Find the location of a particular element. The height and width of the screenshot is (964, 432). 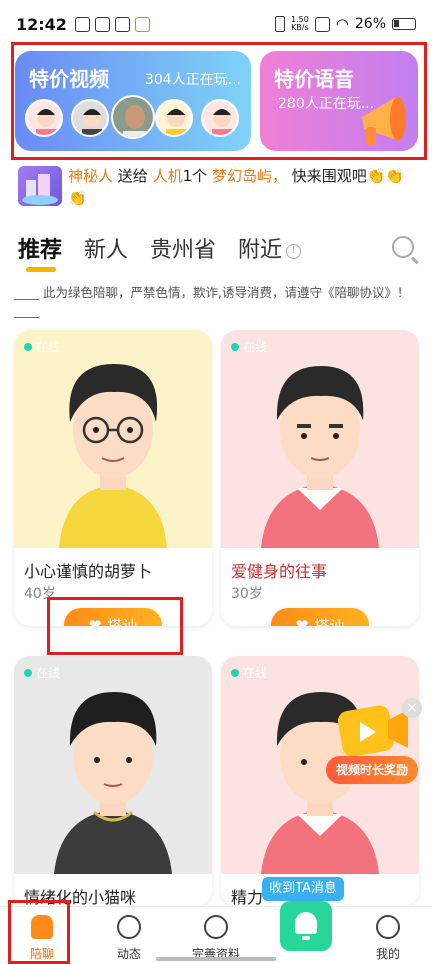

nav-item-mine: 我的 is located at coordinates (388, 934).